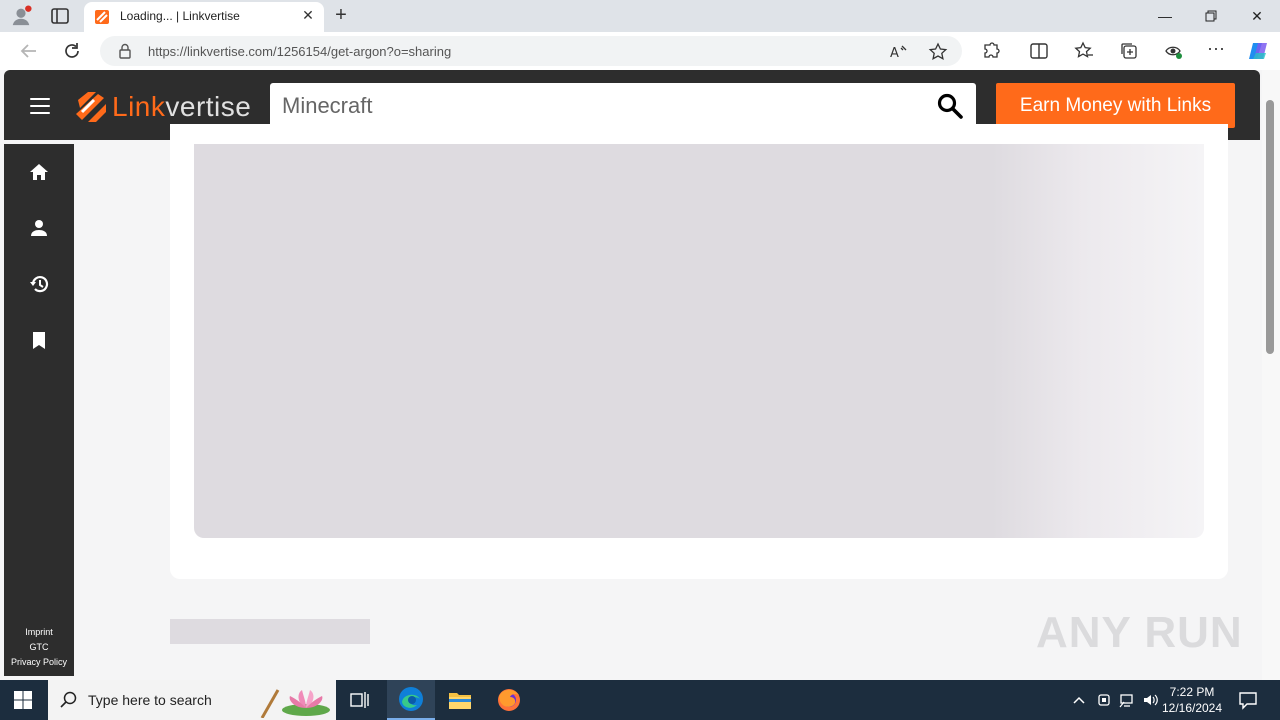 The image size is (1280, 720). Describe the element at coordinates (39, 632) in the screenshot. I see `imprint-link: Imprint` at that location.